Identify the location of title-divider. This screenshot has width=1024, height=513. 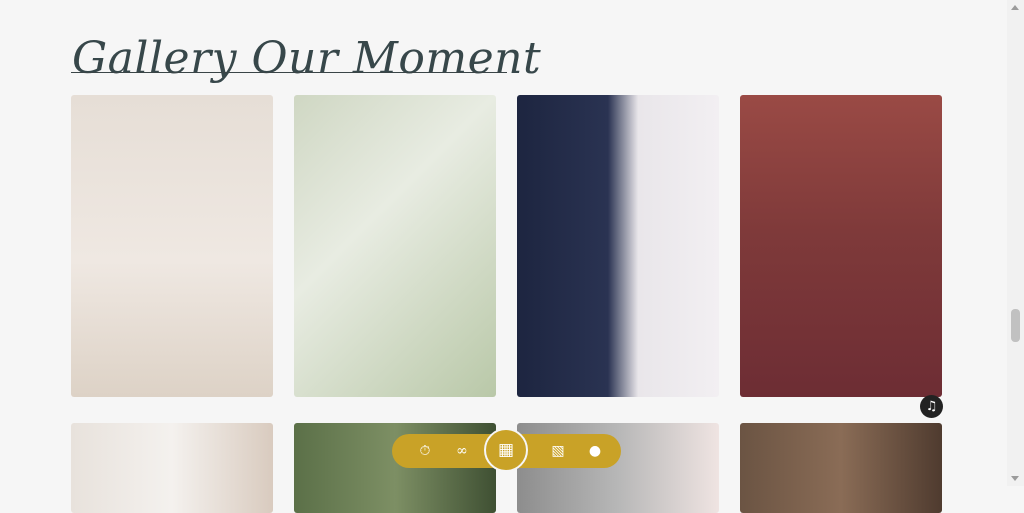
(289, 72).